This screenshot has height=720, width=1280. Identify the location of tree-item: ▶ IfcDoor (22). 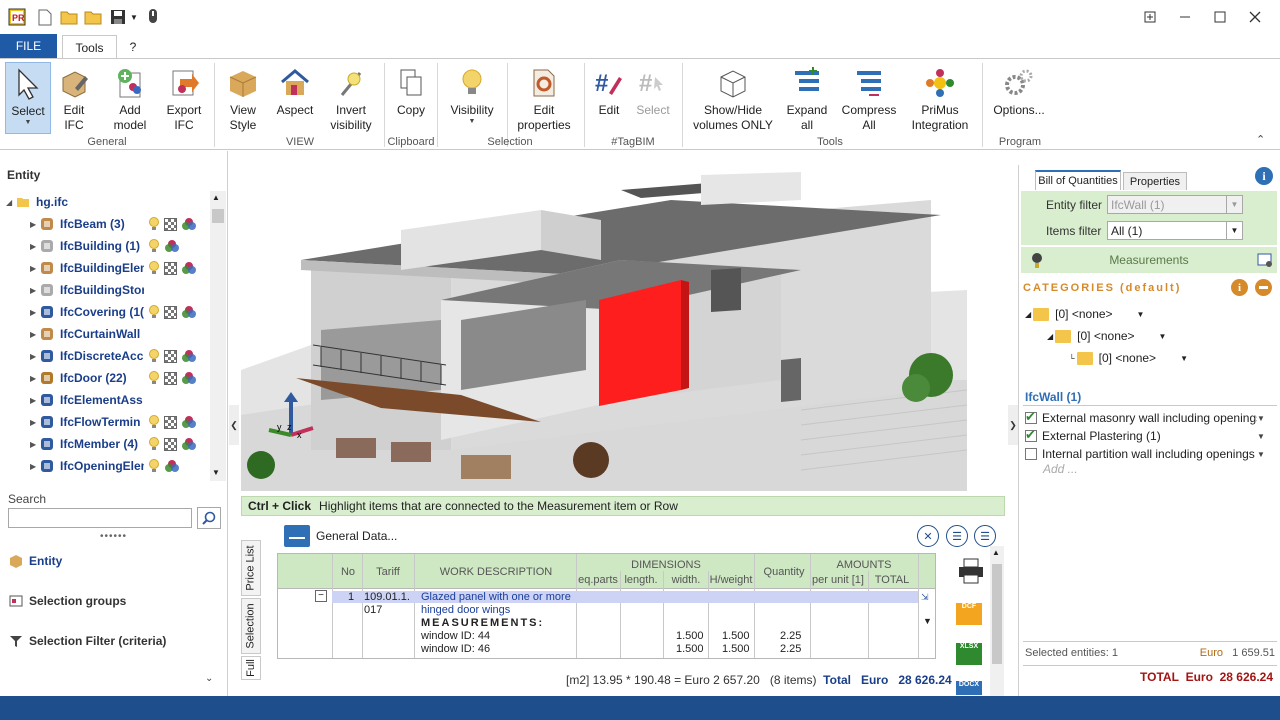
(128, 378).